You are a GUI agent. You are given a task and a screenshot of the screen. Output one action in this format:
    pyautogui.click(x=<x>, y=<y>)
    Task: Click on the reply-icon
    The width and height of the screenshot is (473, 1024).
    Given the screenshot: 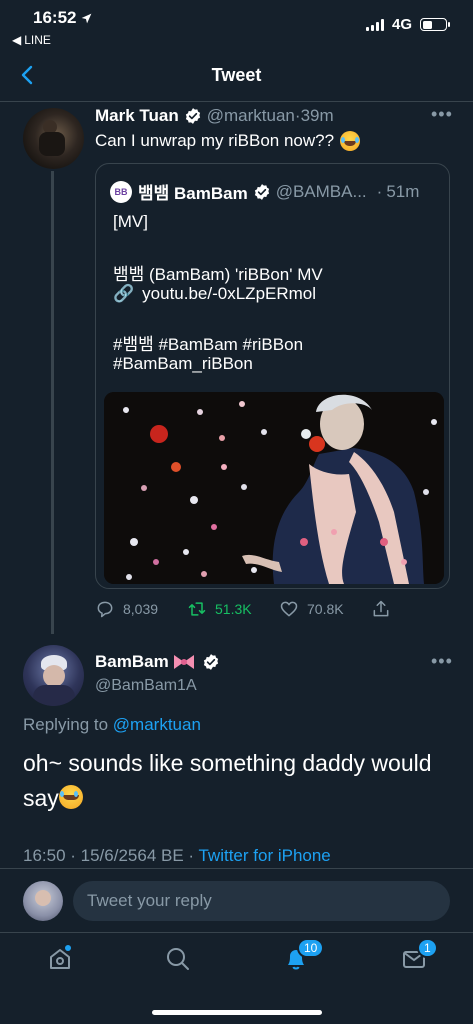 What is the action you would take?
    pyautogui.click(x=105, y=609)
    